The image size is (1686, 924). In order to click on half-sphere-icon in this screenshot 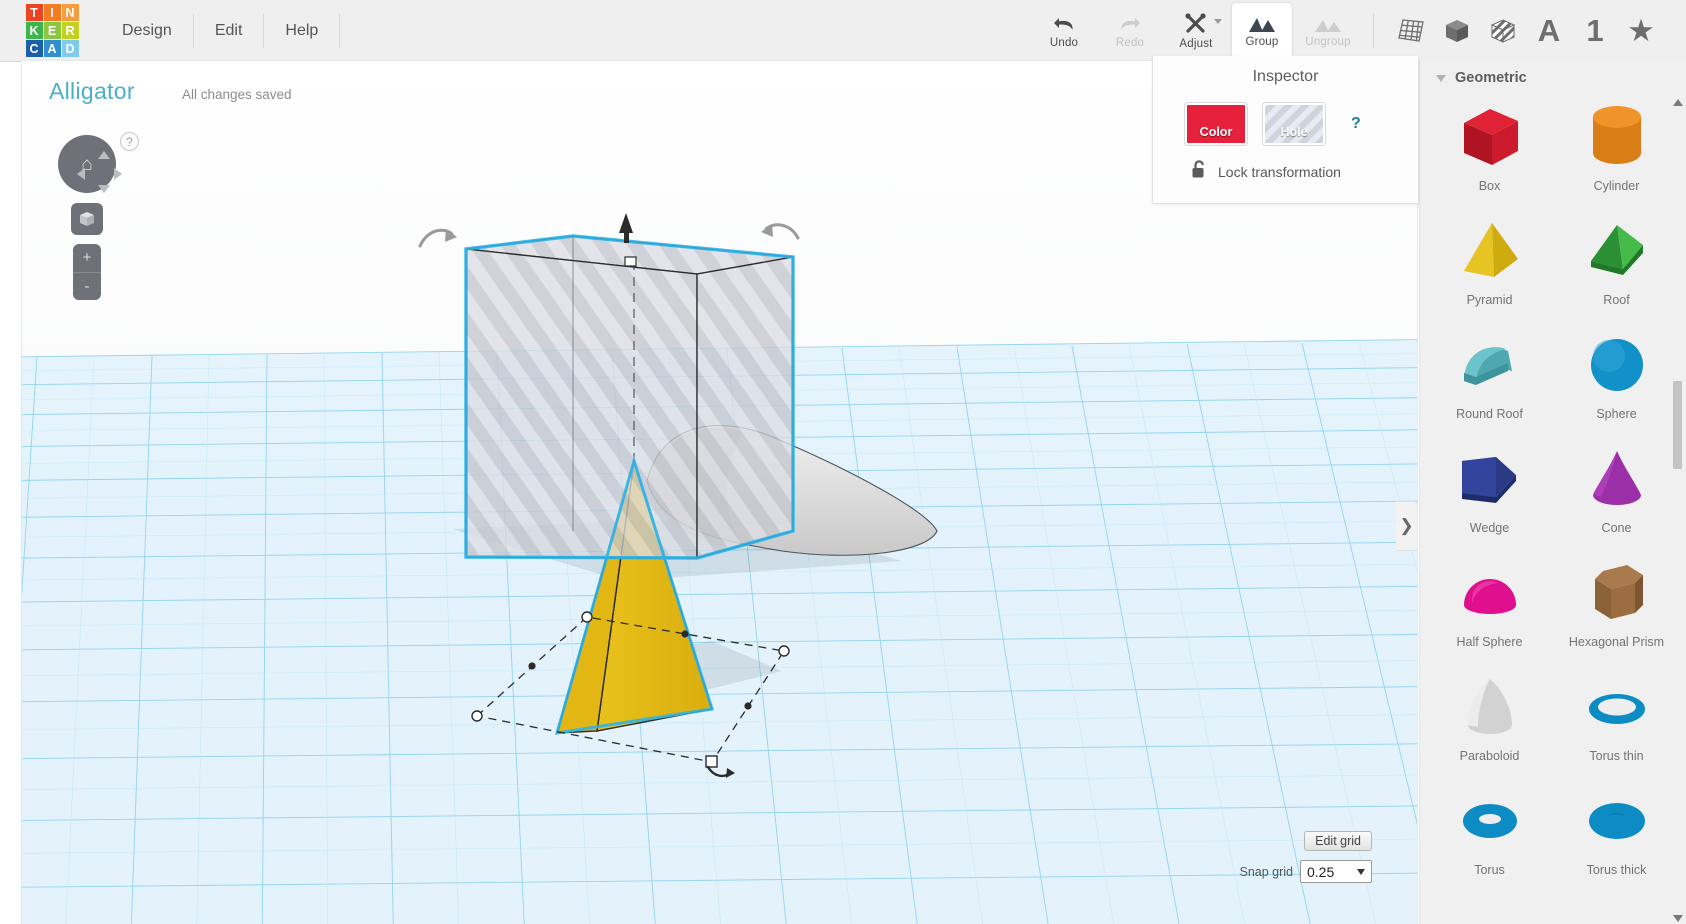, I will do `click(1489, 596)`.